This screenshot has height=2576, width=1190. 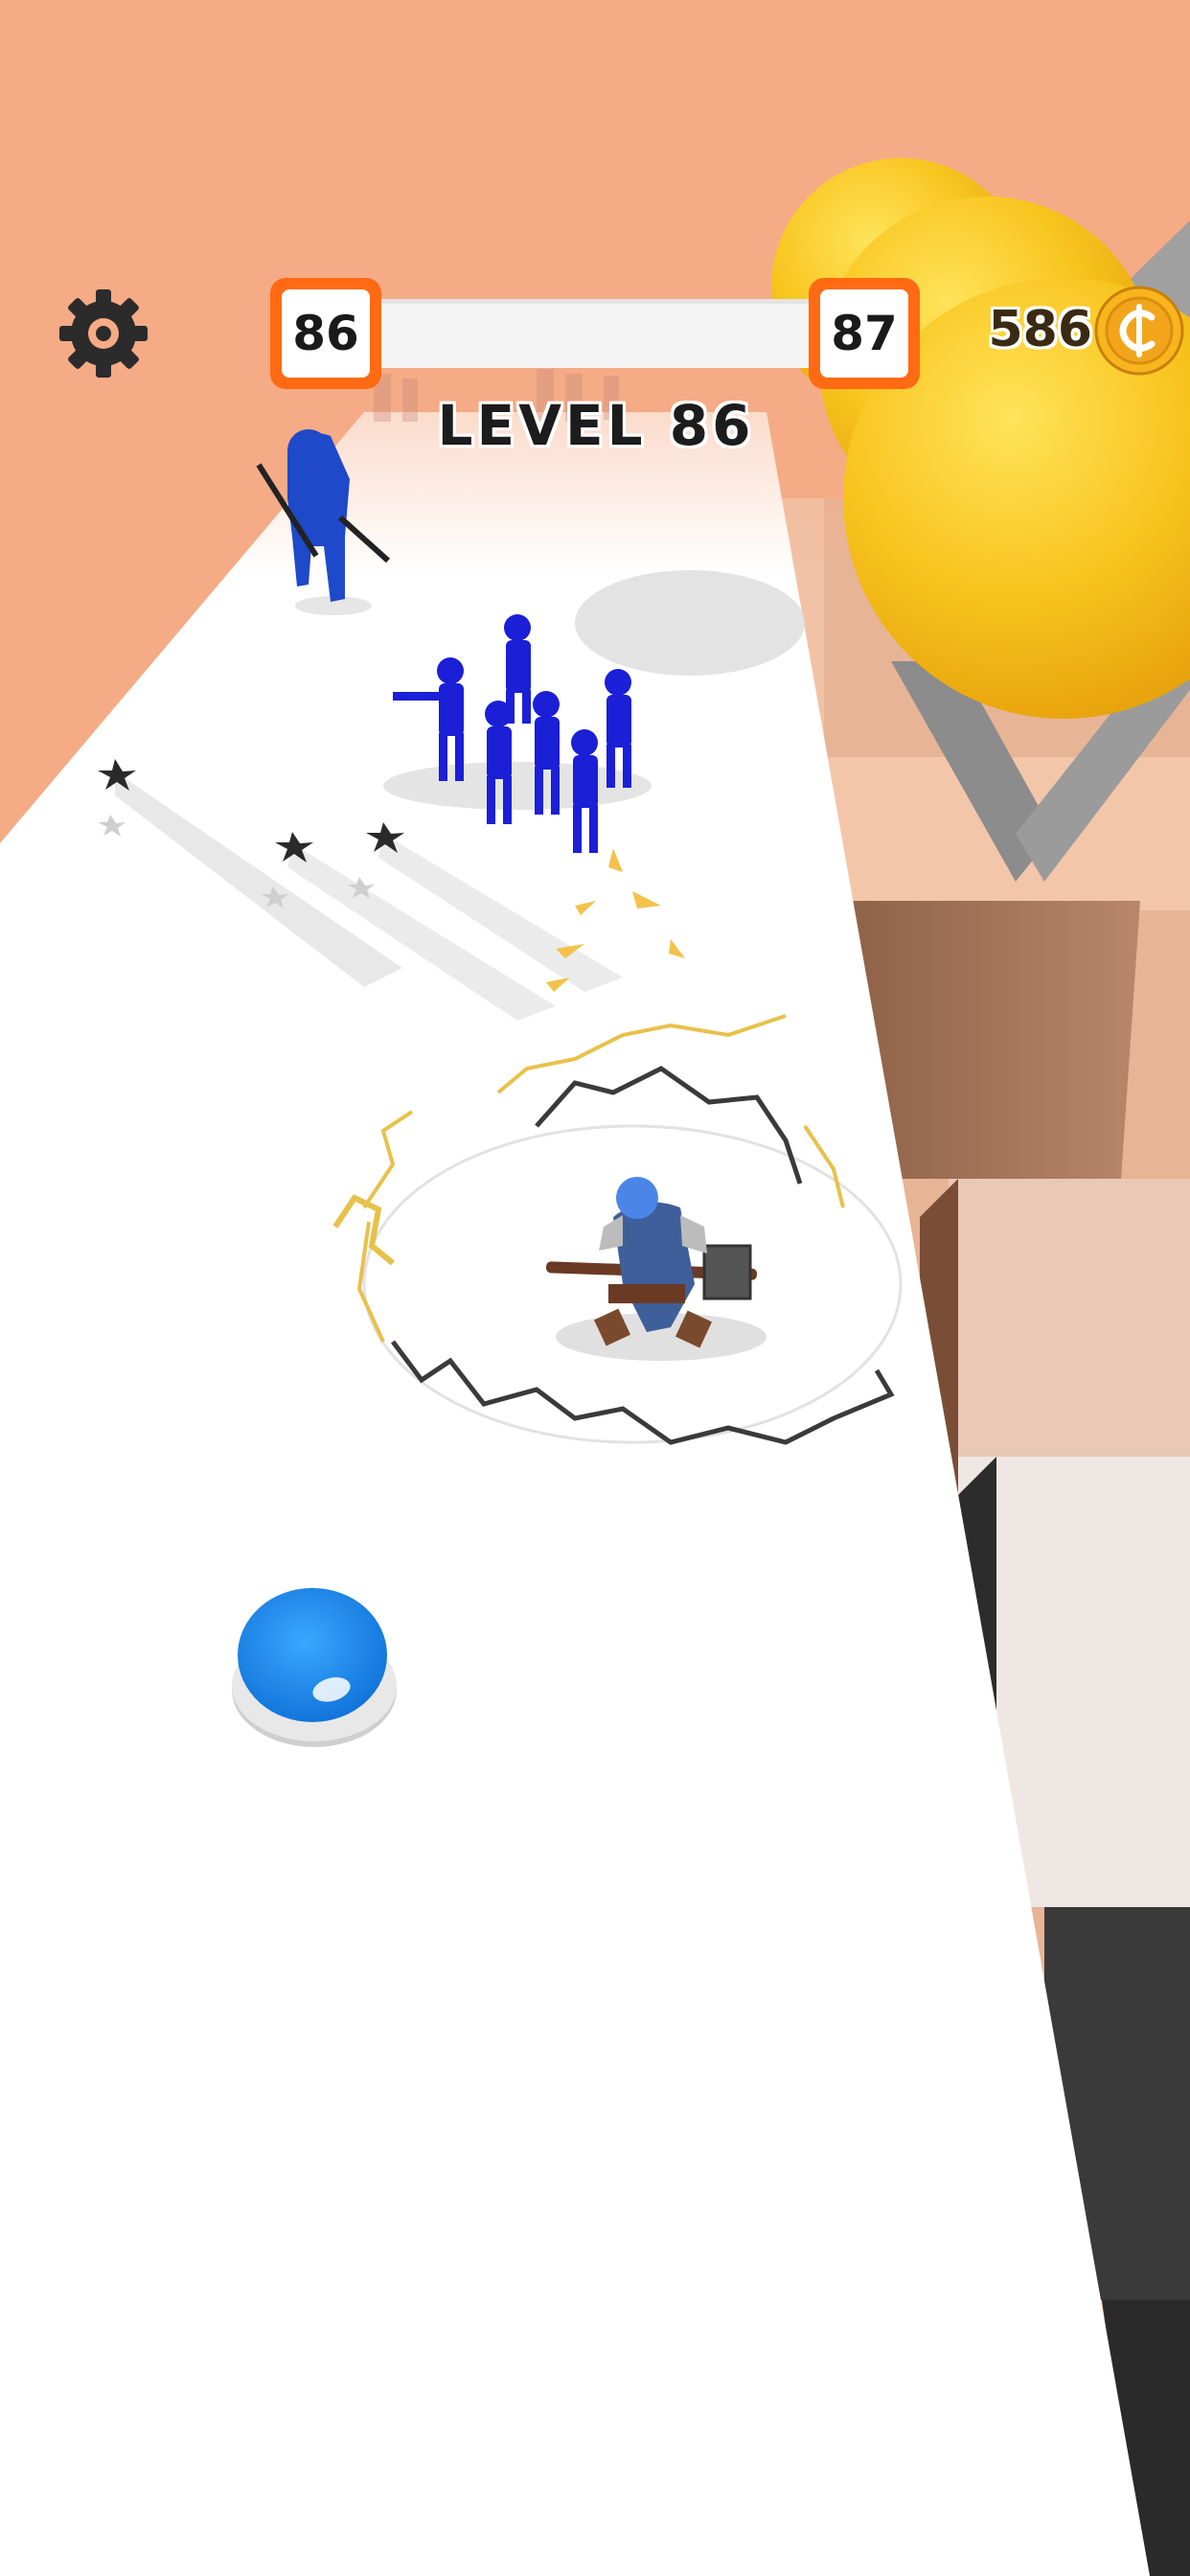 I want to click on level-title: LEVEL 86, so click(x=596, y=425).